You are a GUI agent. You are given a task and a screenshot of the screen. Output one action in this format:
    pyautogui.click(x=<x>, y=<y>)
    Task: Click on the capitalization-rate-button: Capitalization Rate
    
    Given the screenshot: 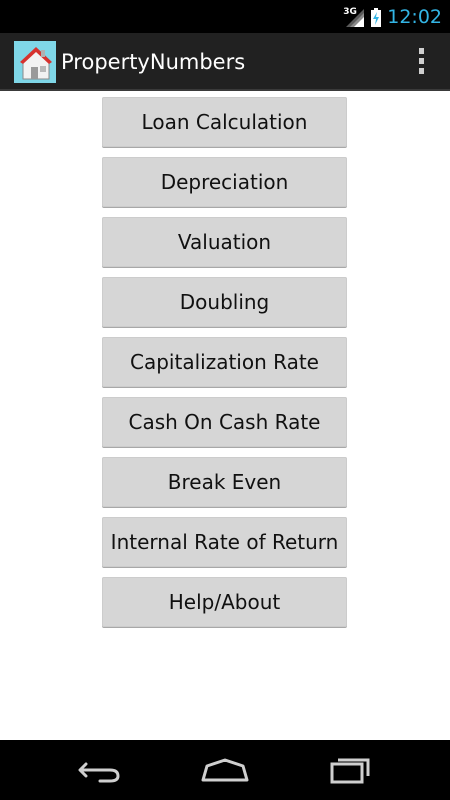 What is the action you would take?
    pyautogui.click(x=224, y=362)
    